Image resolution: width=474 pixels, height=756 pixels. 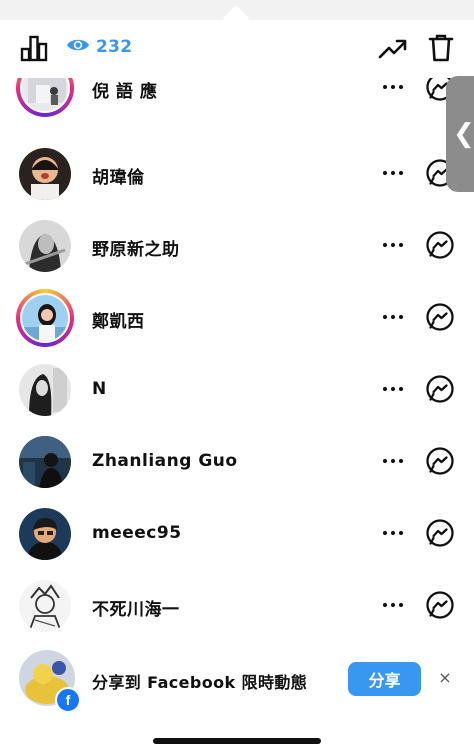 I want to click on viewer-row: 鄭凱西, so click(x=237, y=321).